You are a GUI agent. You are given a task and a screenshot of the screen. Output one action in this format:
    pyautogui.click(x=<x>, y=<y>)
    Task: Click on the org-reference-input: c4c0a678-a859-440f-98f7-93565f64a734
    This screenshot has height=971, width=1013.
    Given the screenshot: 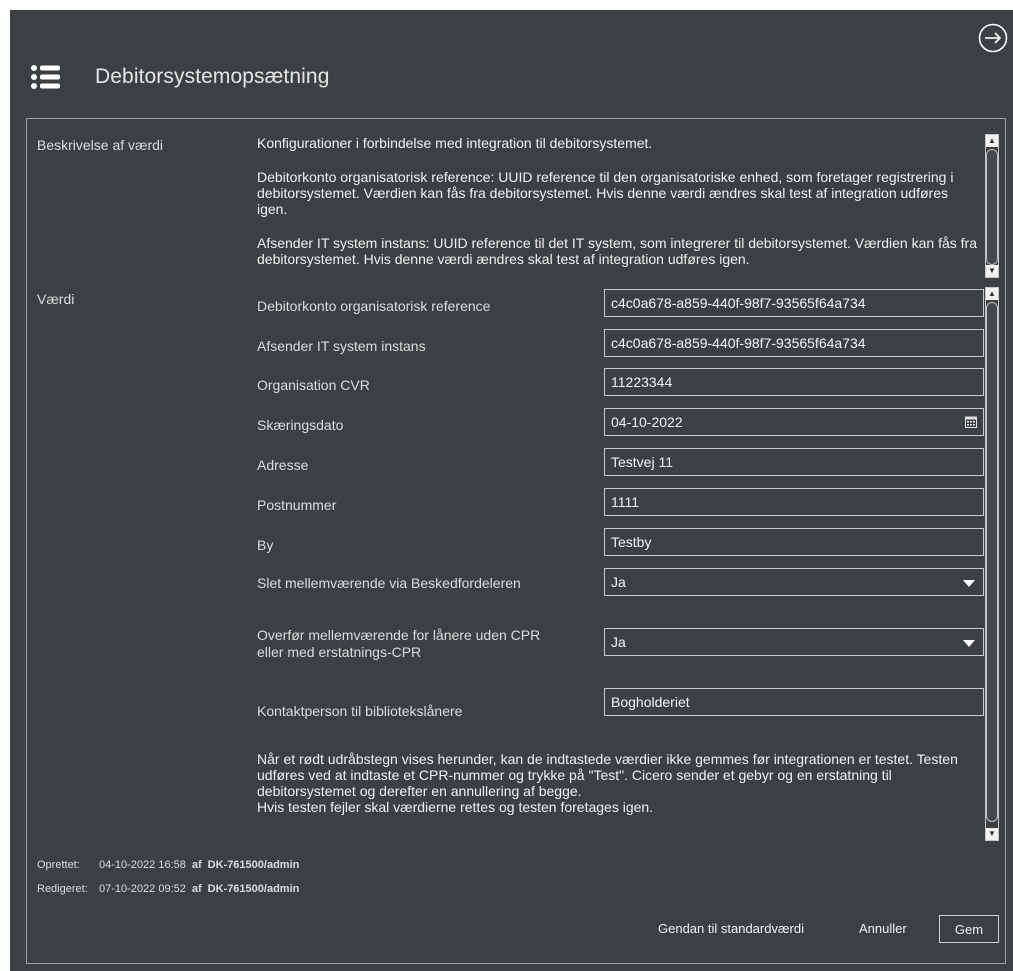 What is the action you would take?
    pyautogui.click(x=794, y=303)
    